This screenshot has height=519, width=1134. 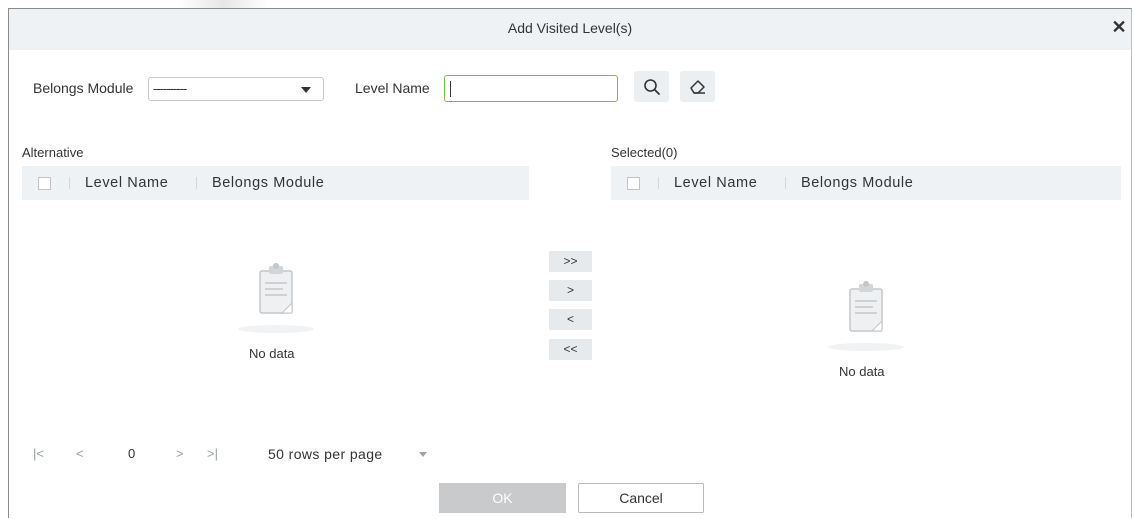 What do you see at coordinates (236, 89) in the screenshot?
I see `belongs-module-select: ----------` at bounding box center [236, 89].